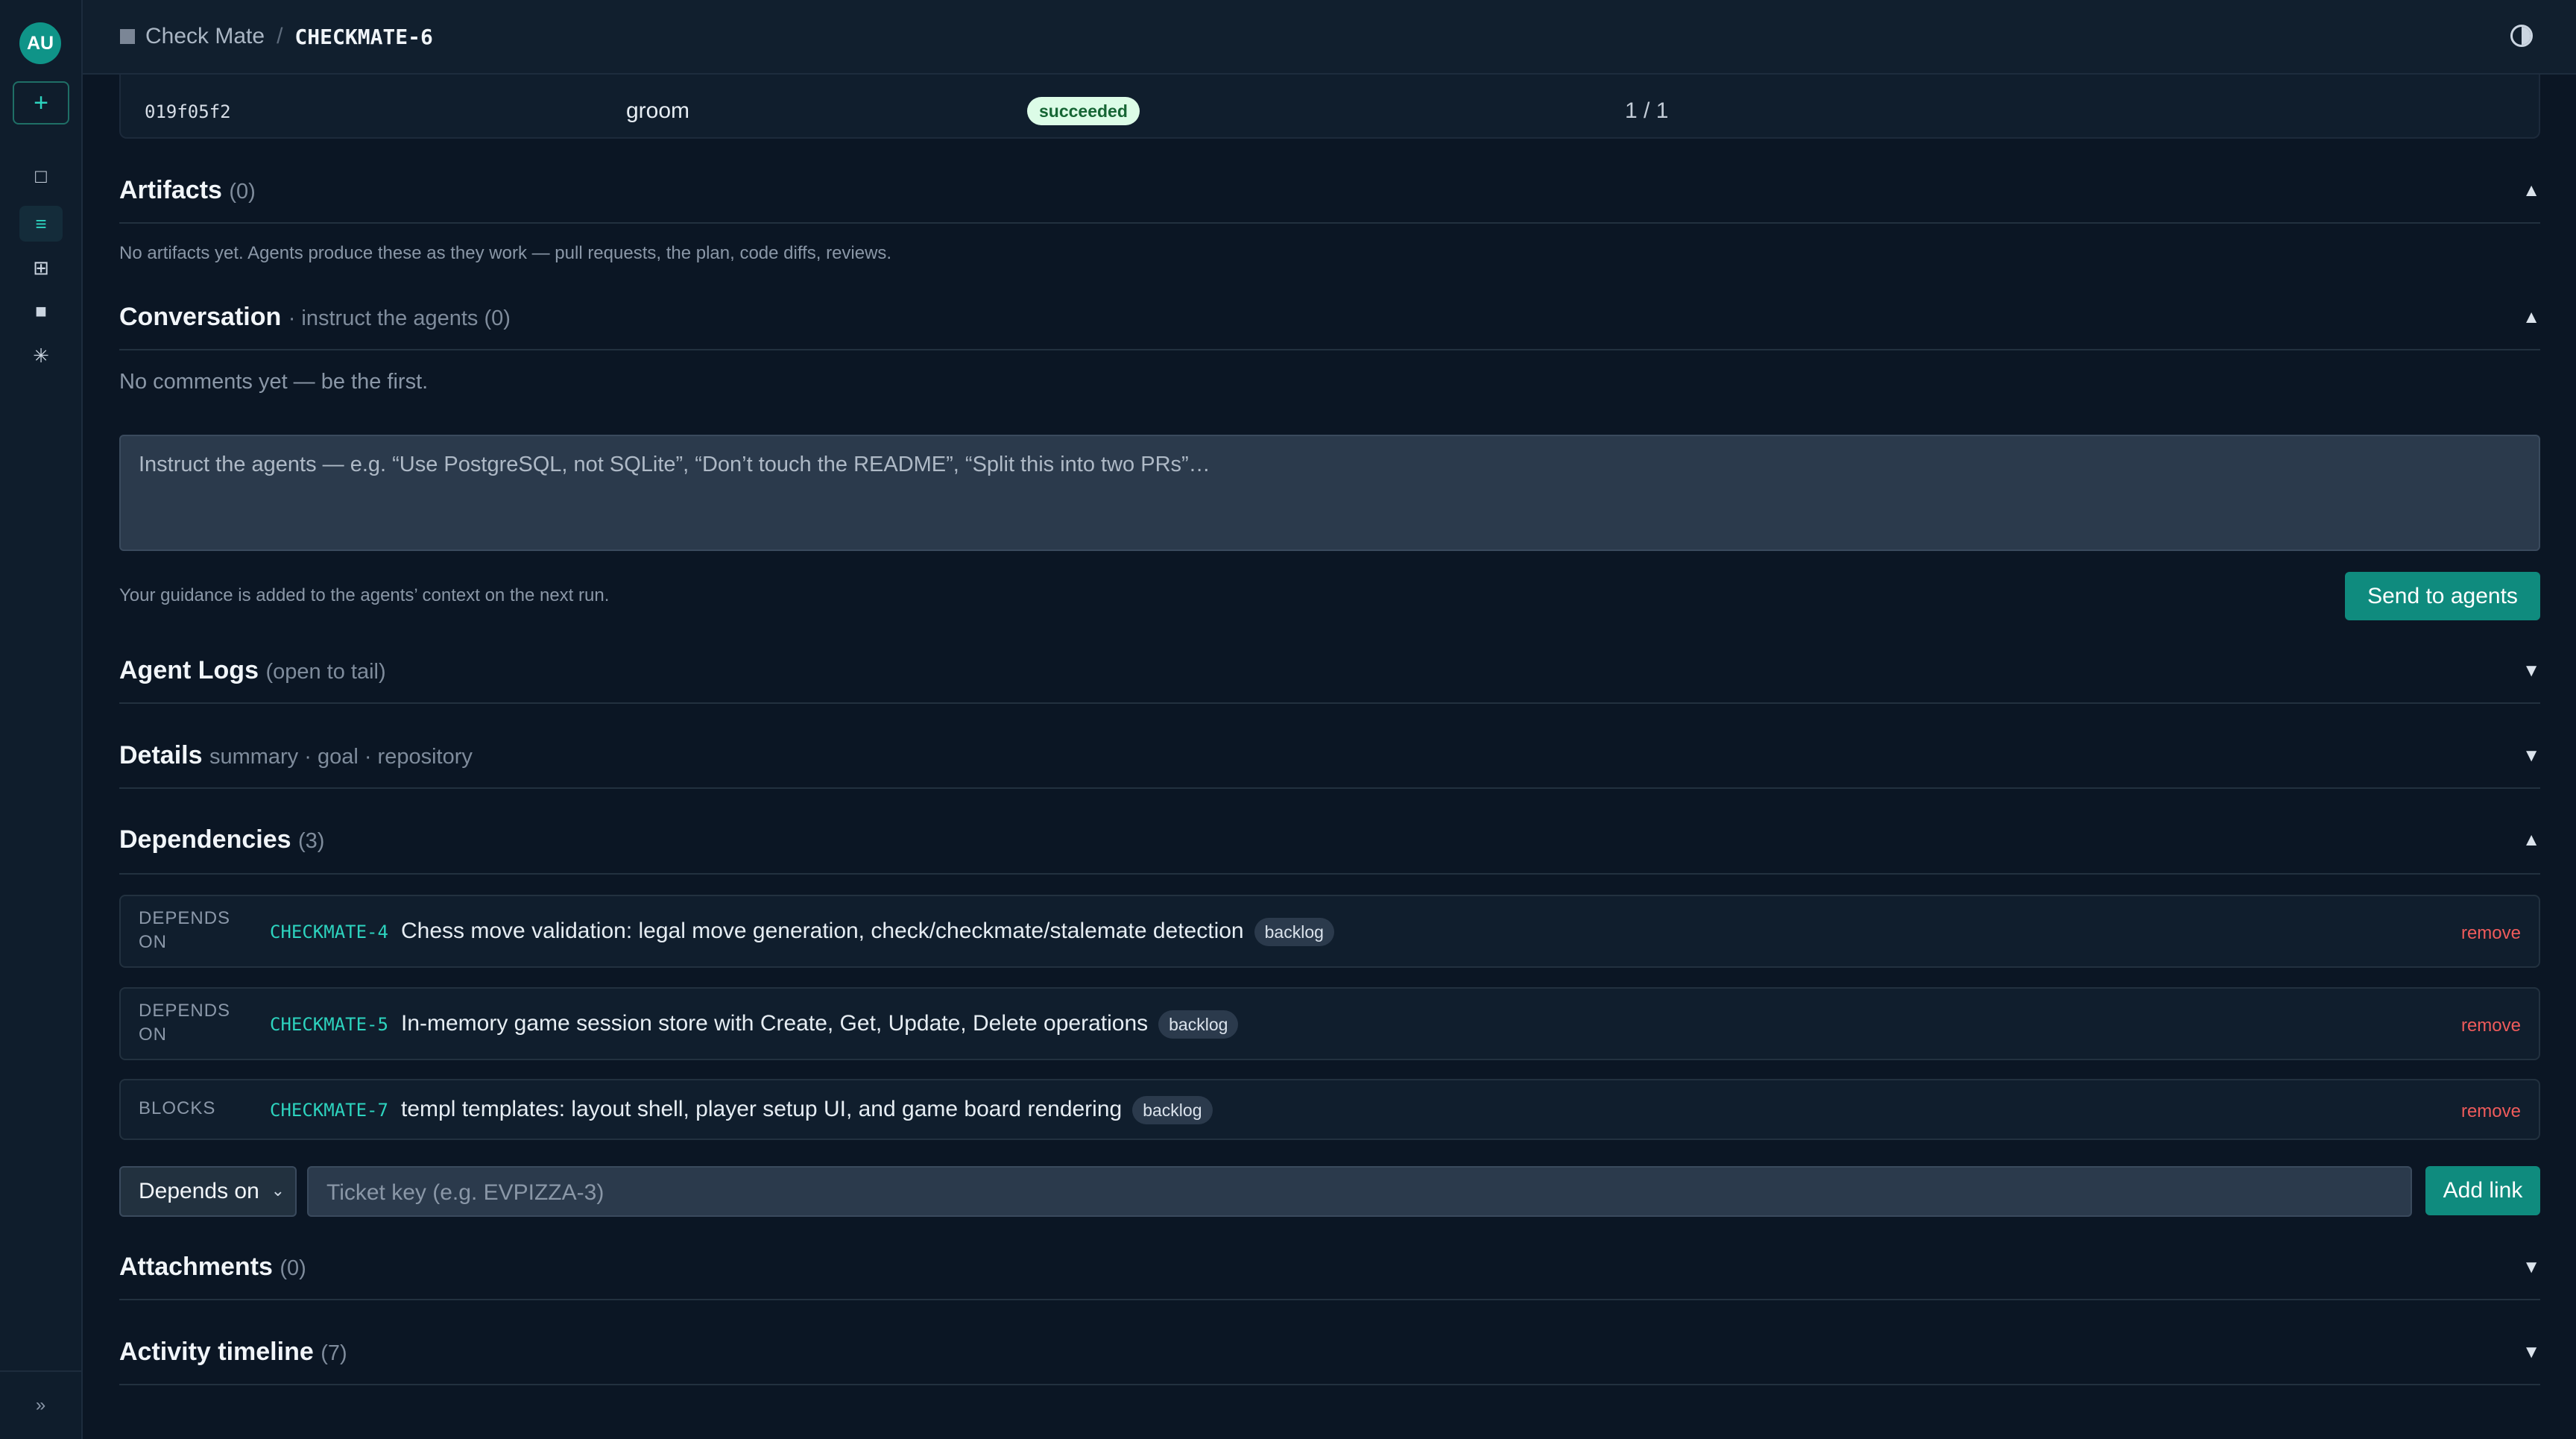 This screenshot has height=1439, width=2576. What do you see at coordinates (41, 311) in the screenshot?
I see `square-filled-icon: ■` at bounding box center [41, 311].